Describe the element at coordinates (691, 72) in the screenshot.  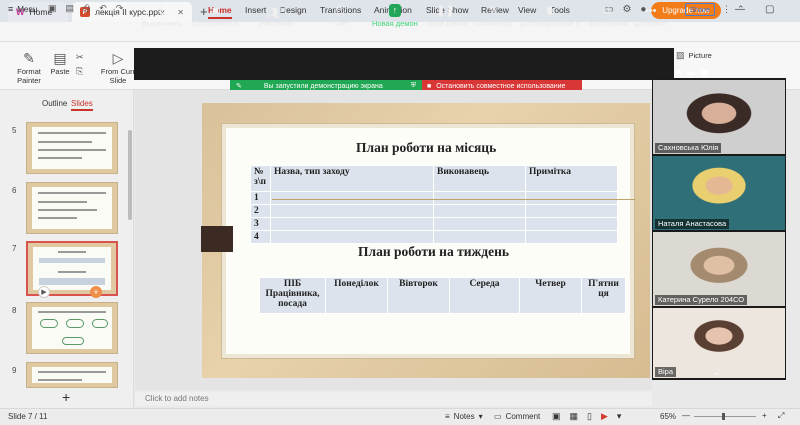
I see `strip-view-icon: ▬` at that location.